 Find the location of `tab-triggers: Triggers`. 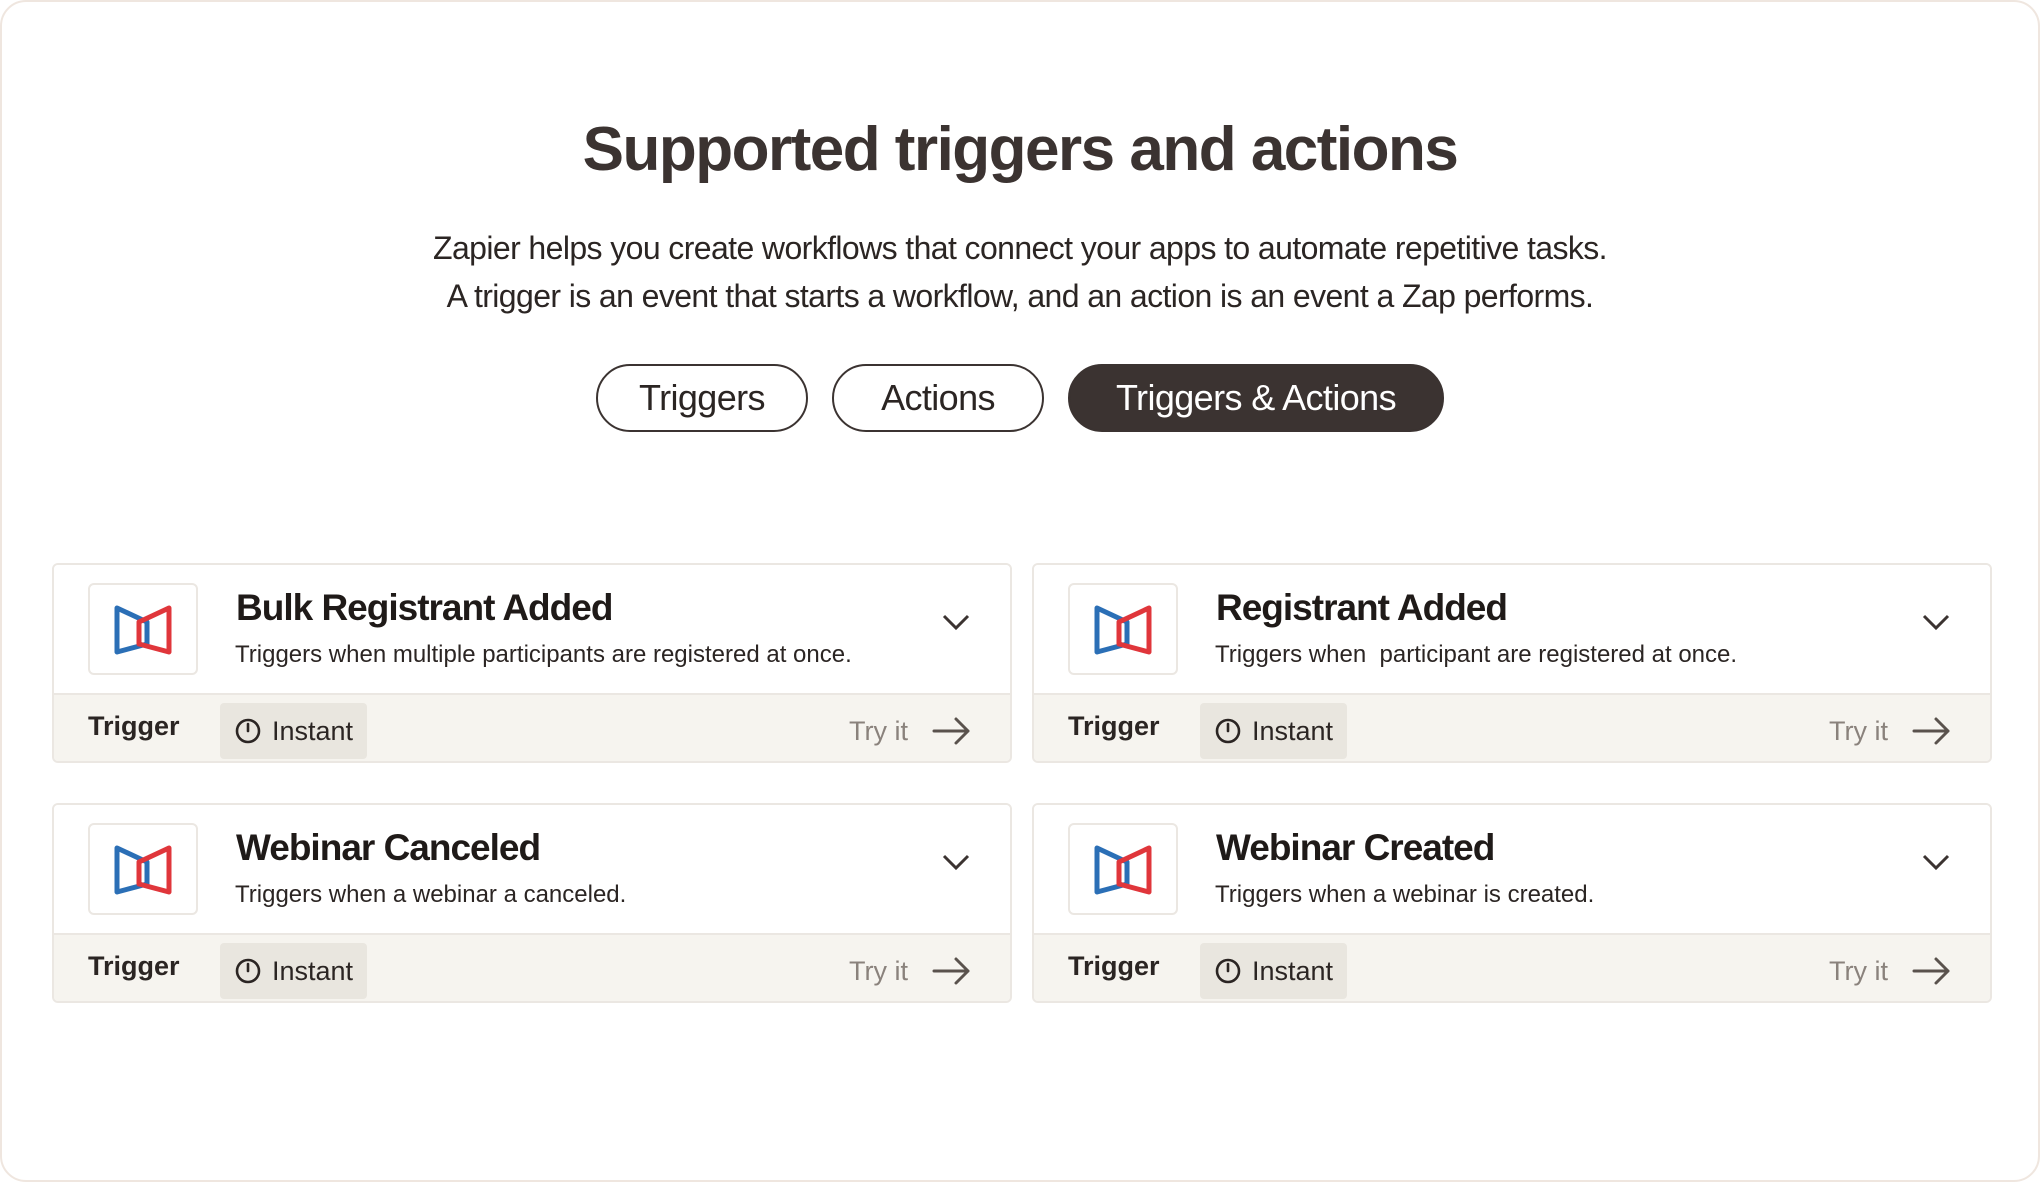

tab-triggers: Triggers is located at coordinates (702, 398).